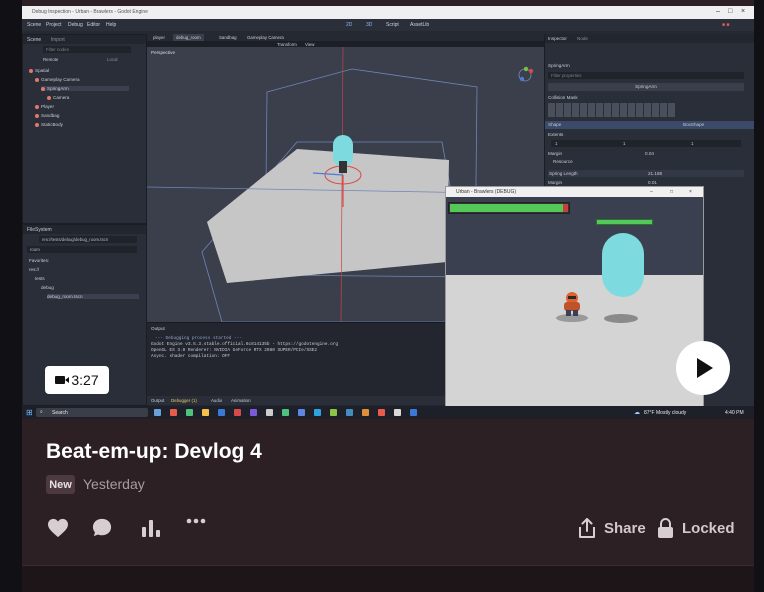 This screenshot has width=764, height=592. Describe the element at coordinates (556, 134) in the screenshot. I see `extents-label: Extents` at that location.